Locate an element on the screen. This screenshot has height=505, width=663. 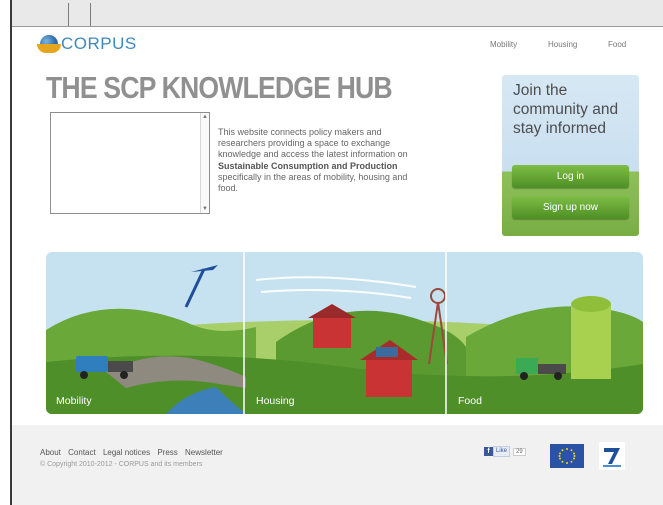
banner-label-mobility: Mobility is located at coordinates (74, 401).